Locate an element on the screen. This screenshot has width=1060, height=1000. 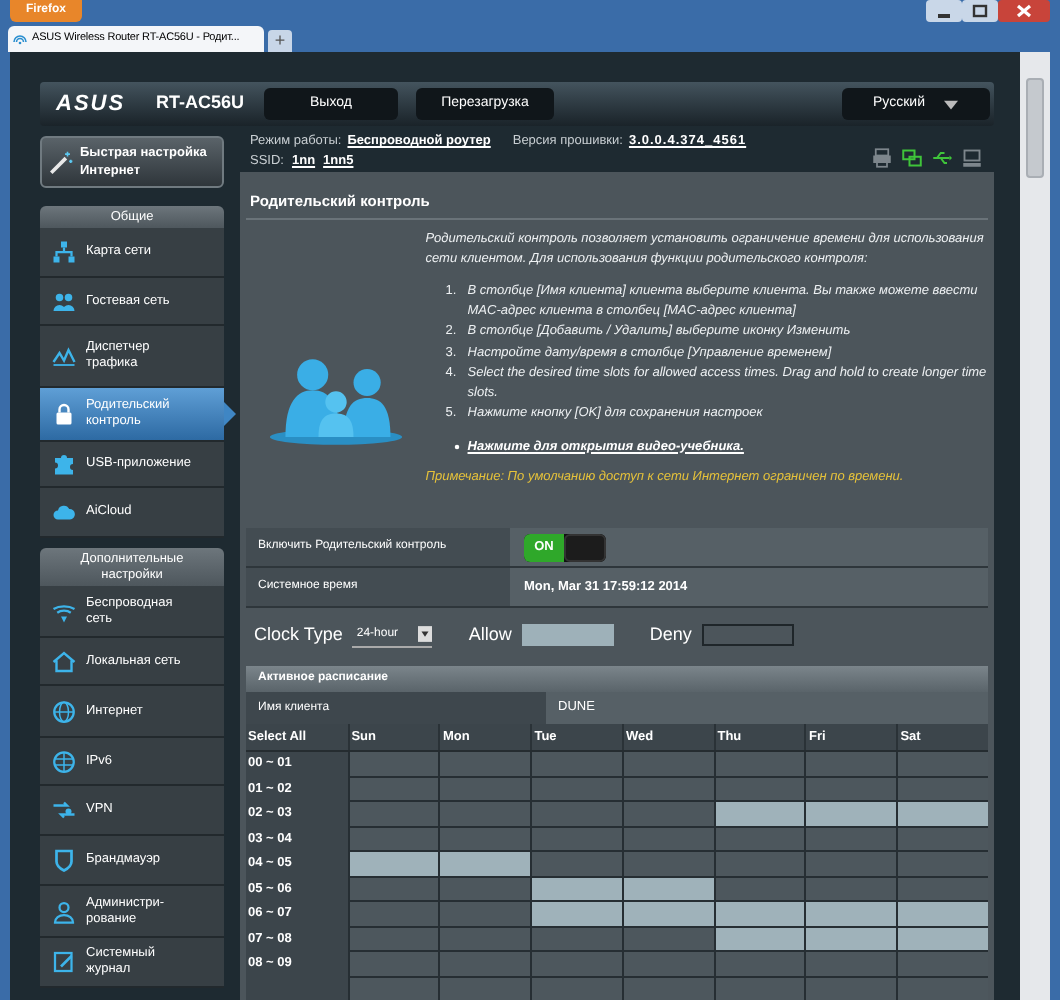
puzzle-icon is located at coordinates (64, 464).